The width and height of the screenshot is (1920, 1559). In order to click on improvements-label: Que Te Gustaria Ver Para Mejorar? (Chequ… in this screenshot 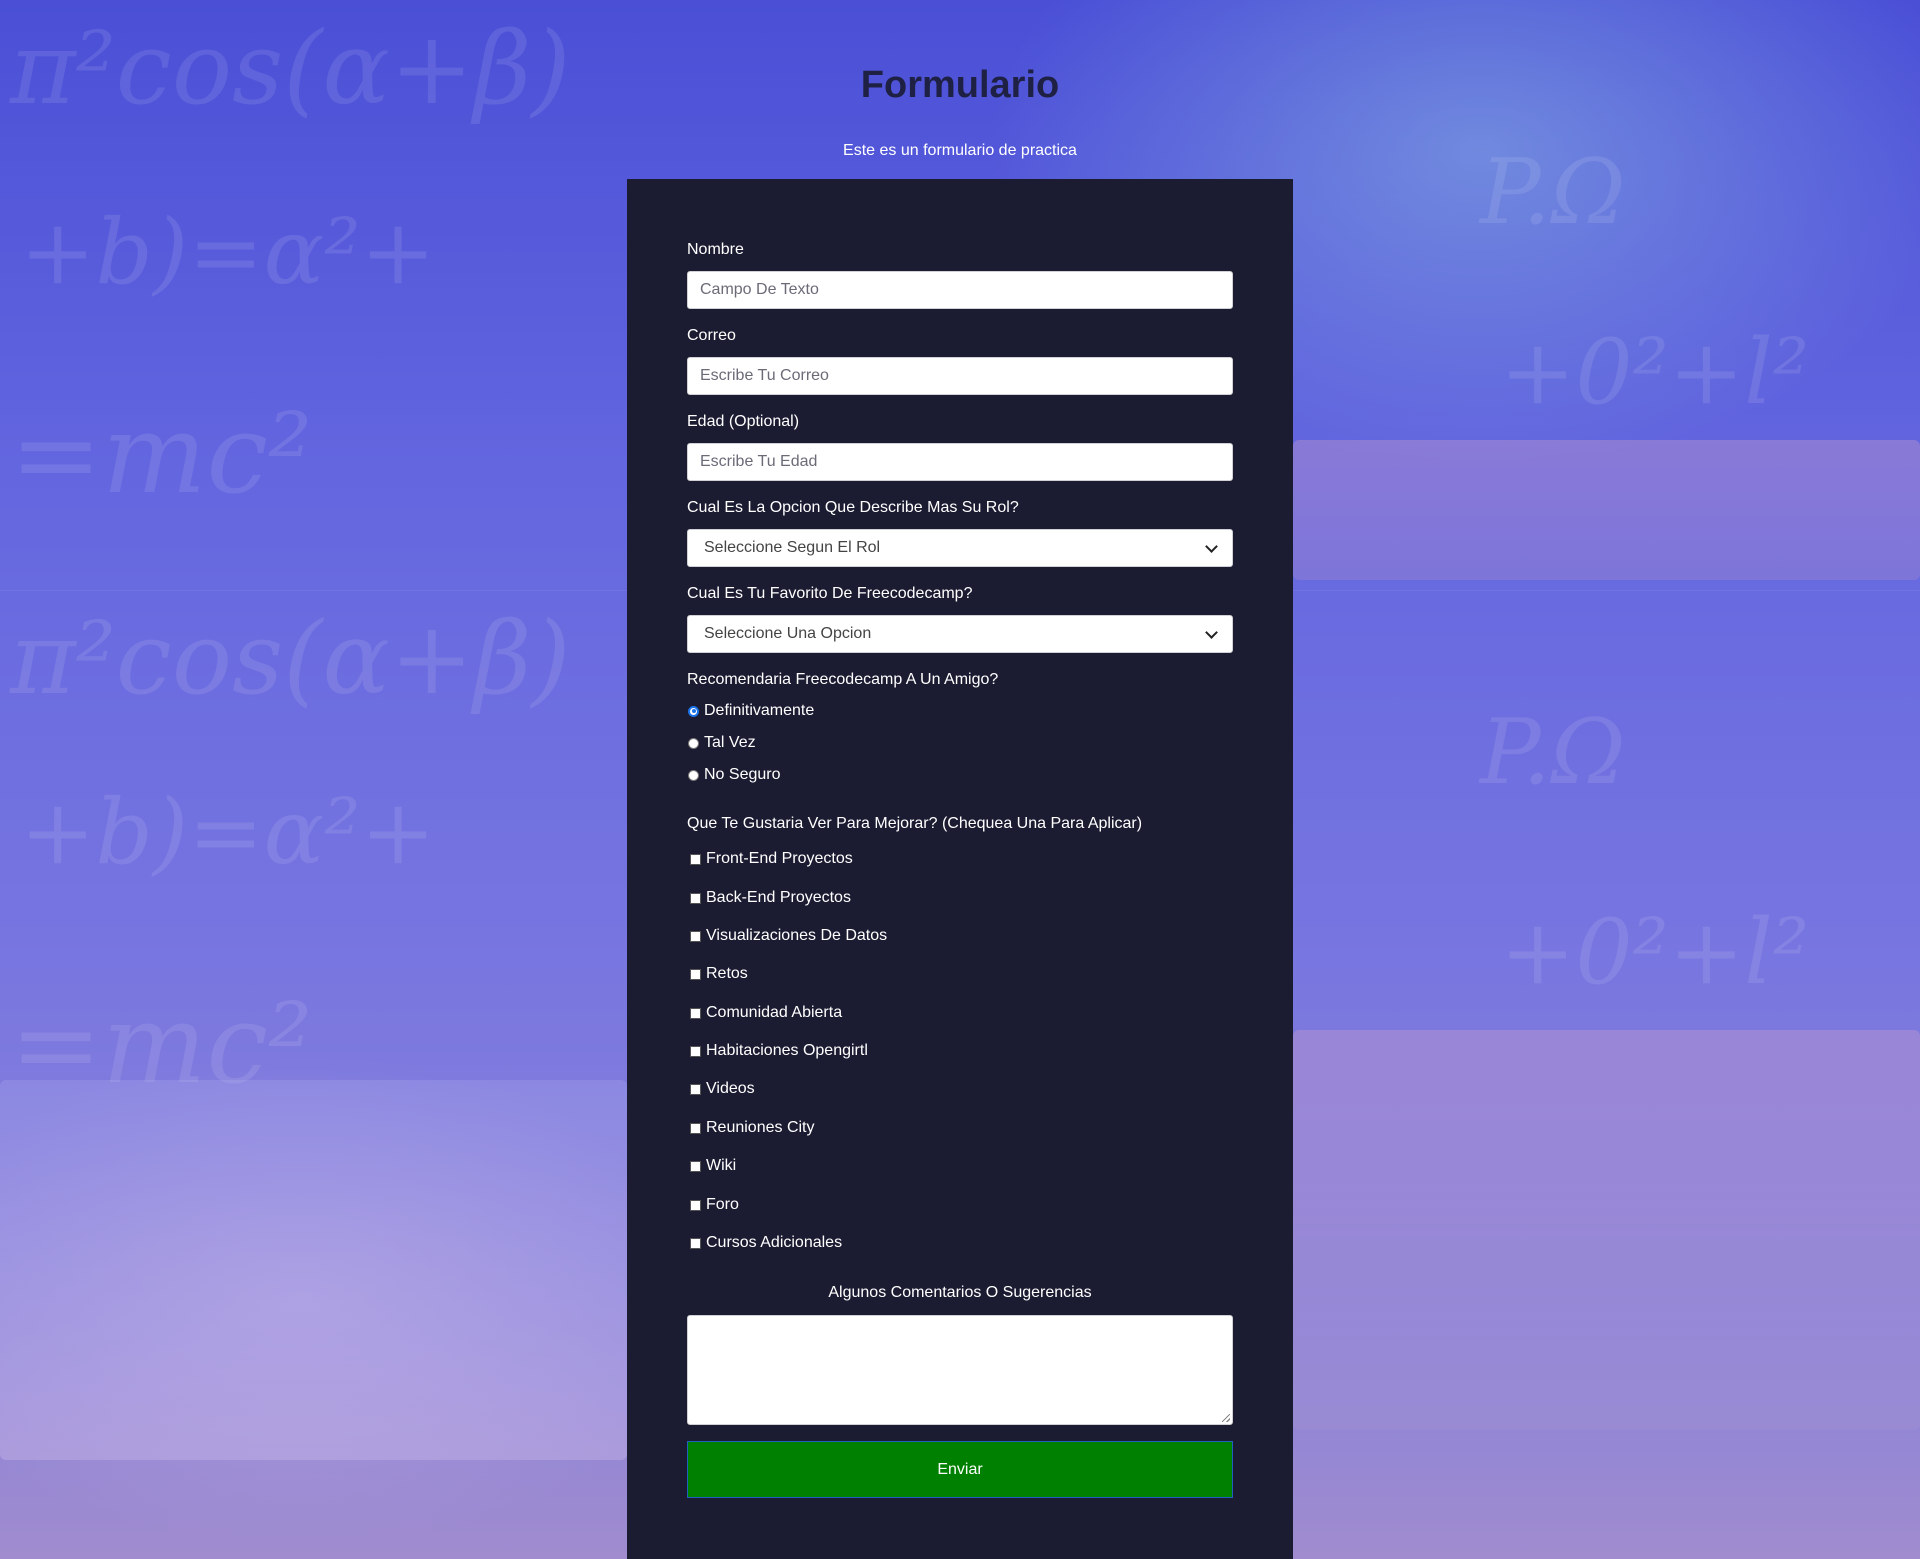, I will do `click(915, 823)`.